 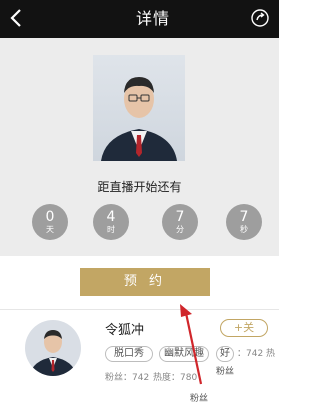 I want to click on countdown-hours: 4 时, so click(x=111, y=222).